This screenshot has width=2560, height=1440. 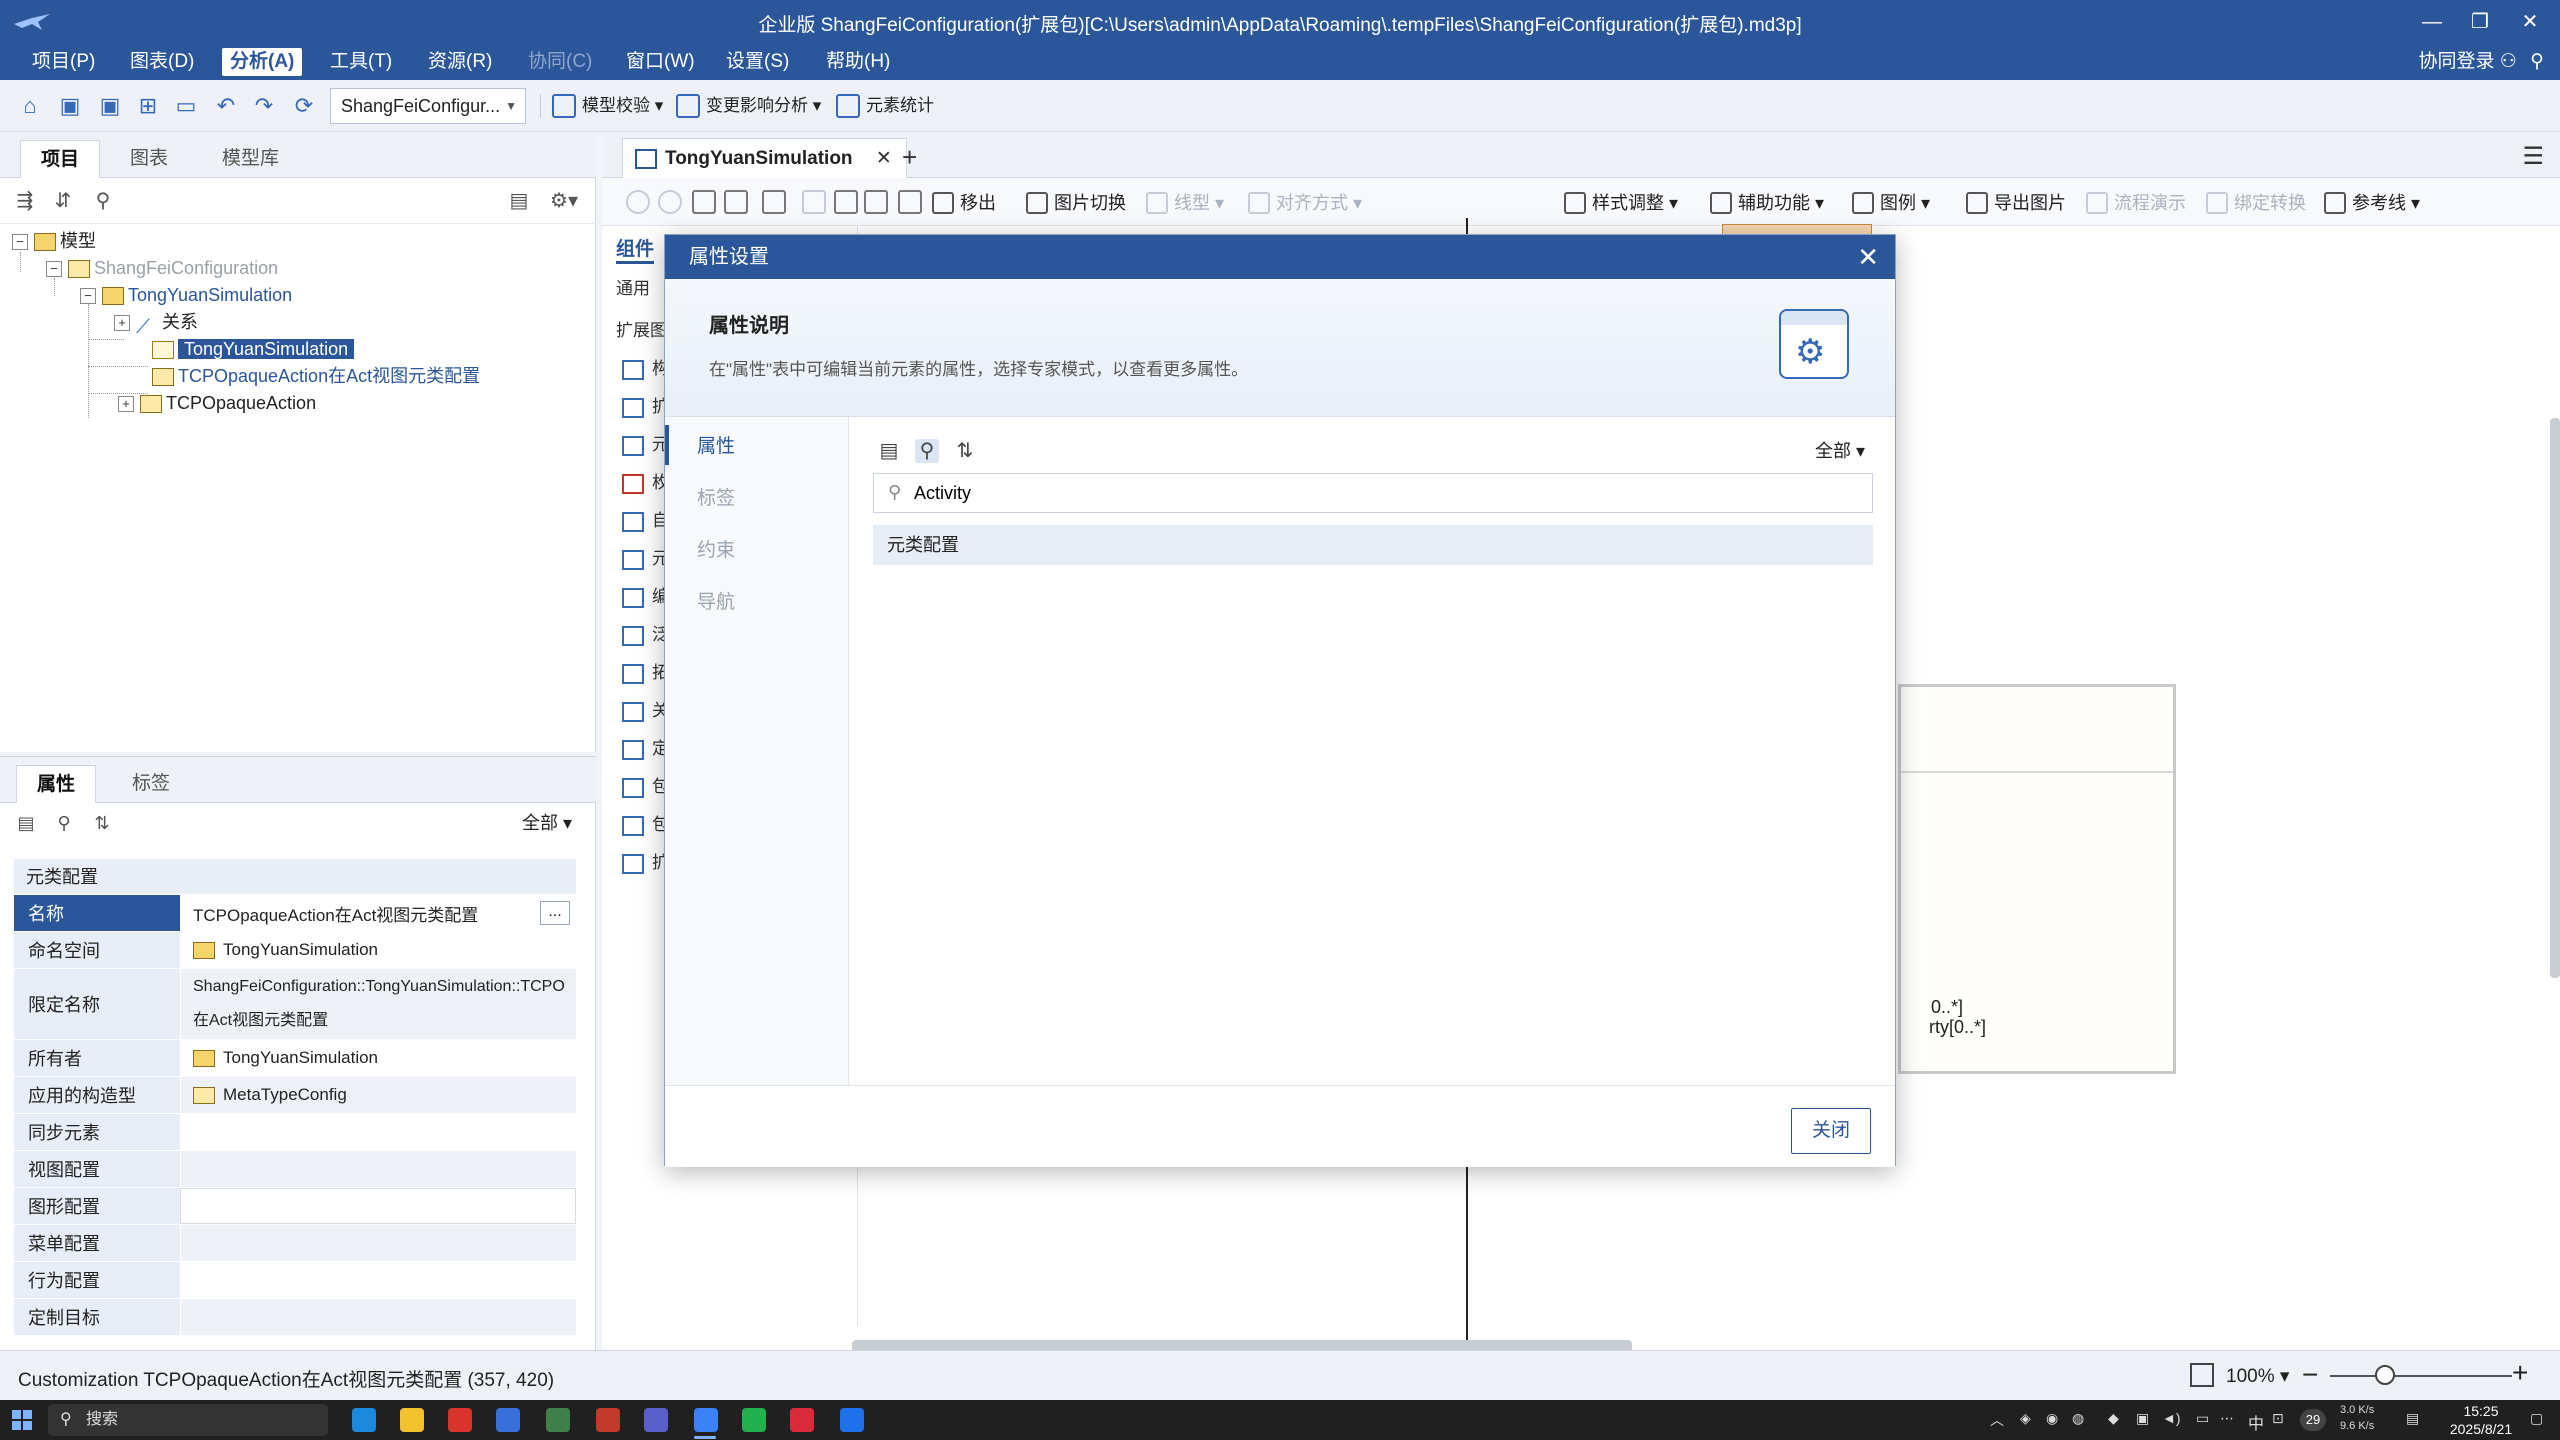 I want to click on file-explorer-icon, so click(x=412, y=1420).